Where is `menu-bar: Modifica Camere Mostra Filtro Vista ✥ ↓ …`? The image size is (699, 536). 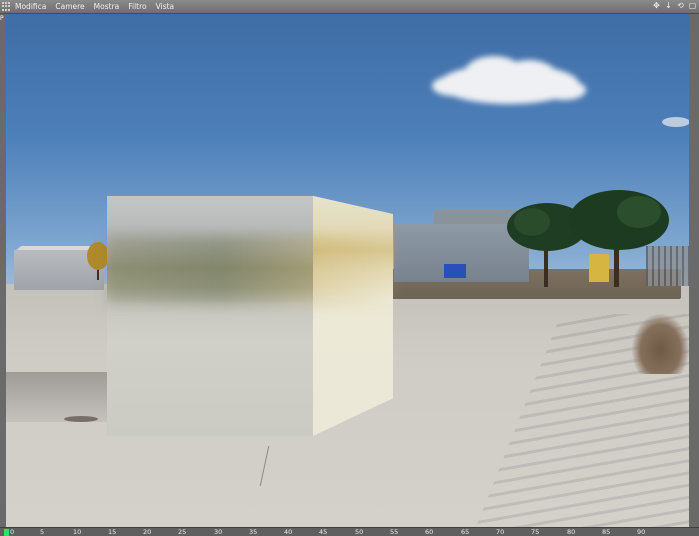 menu-bar: Modifica Camere Mostra Filtro Vista ✥ ↓ … is located at coordinates (349, 7).